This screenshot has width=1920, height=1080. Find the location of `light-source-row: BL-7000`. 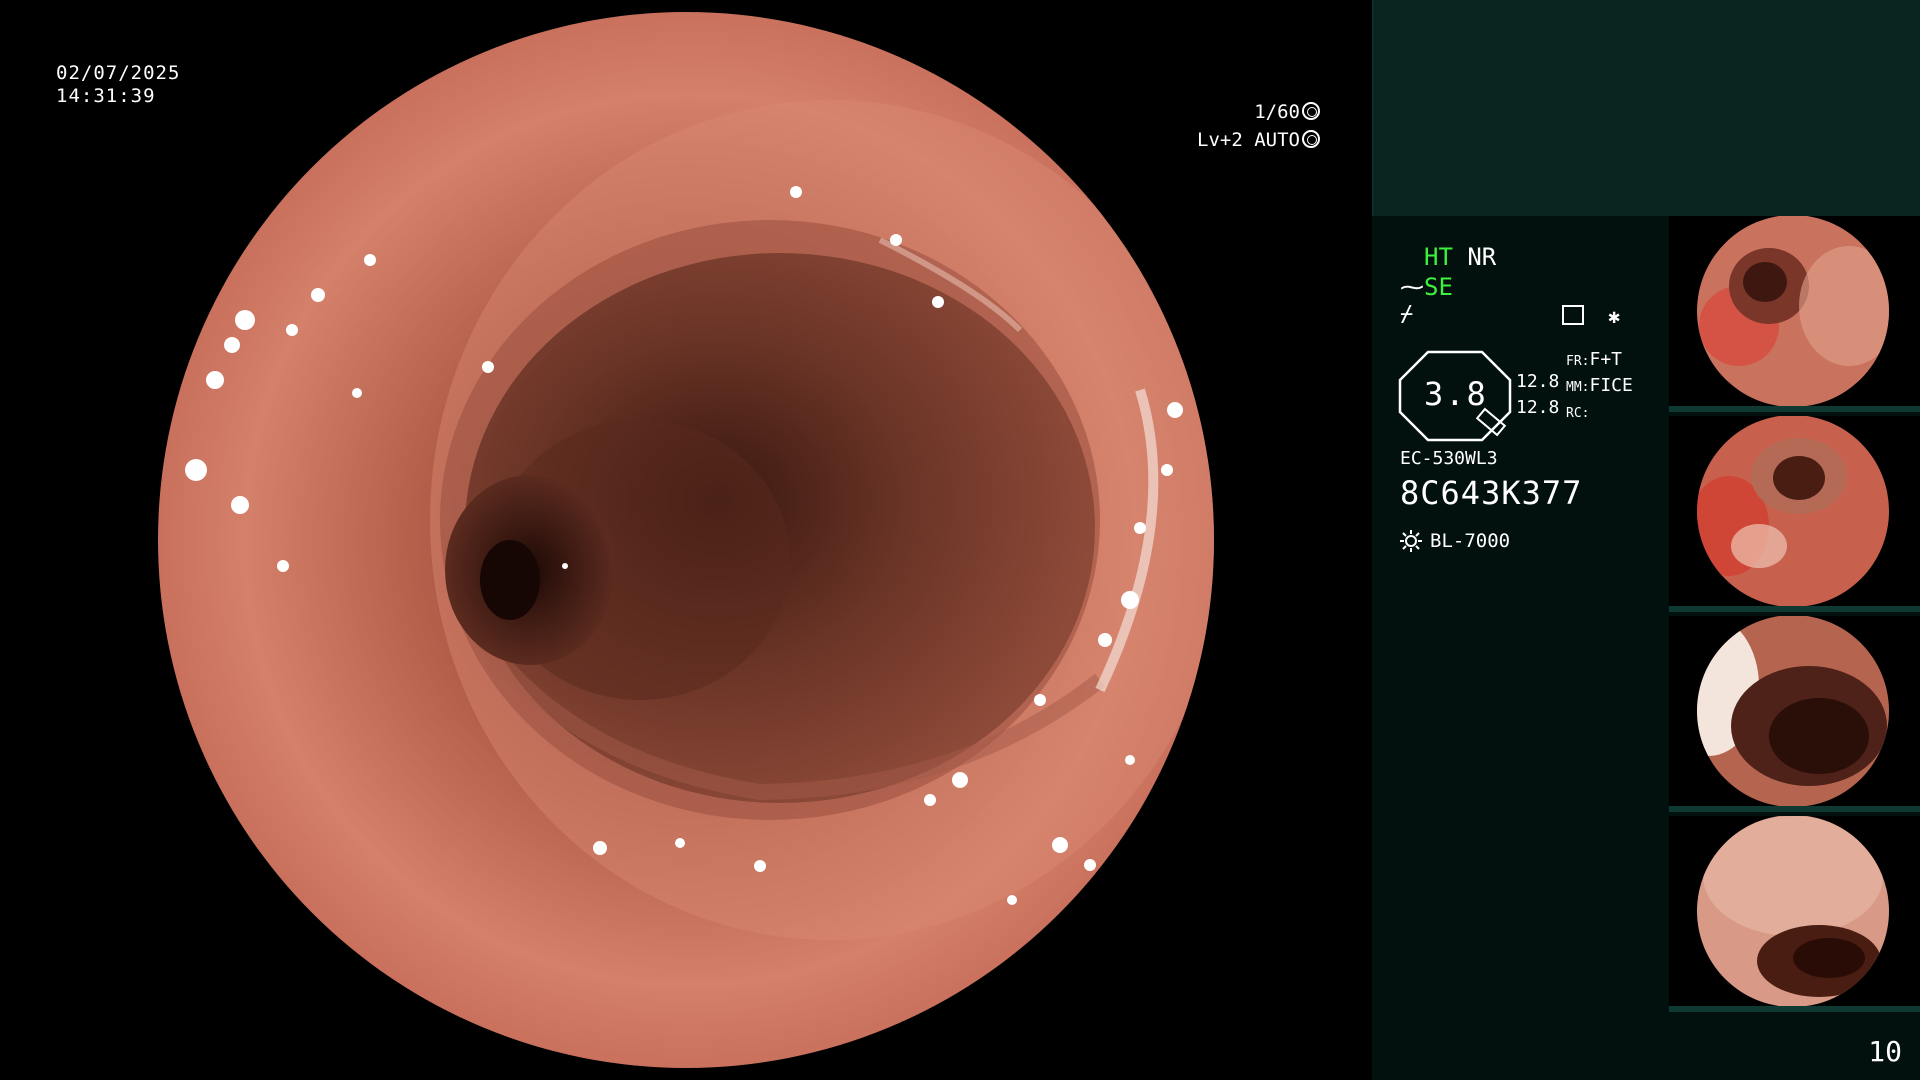

light-source-row: BL-7000 is located at coordinates (1455, 541).